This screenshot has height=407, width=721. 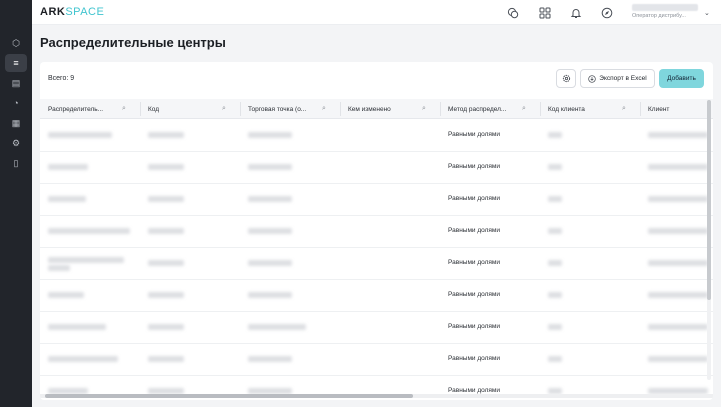 I want to click on settings-icon, so click(x=566, y=78).